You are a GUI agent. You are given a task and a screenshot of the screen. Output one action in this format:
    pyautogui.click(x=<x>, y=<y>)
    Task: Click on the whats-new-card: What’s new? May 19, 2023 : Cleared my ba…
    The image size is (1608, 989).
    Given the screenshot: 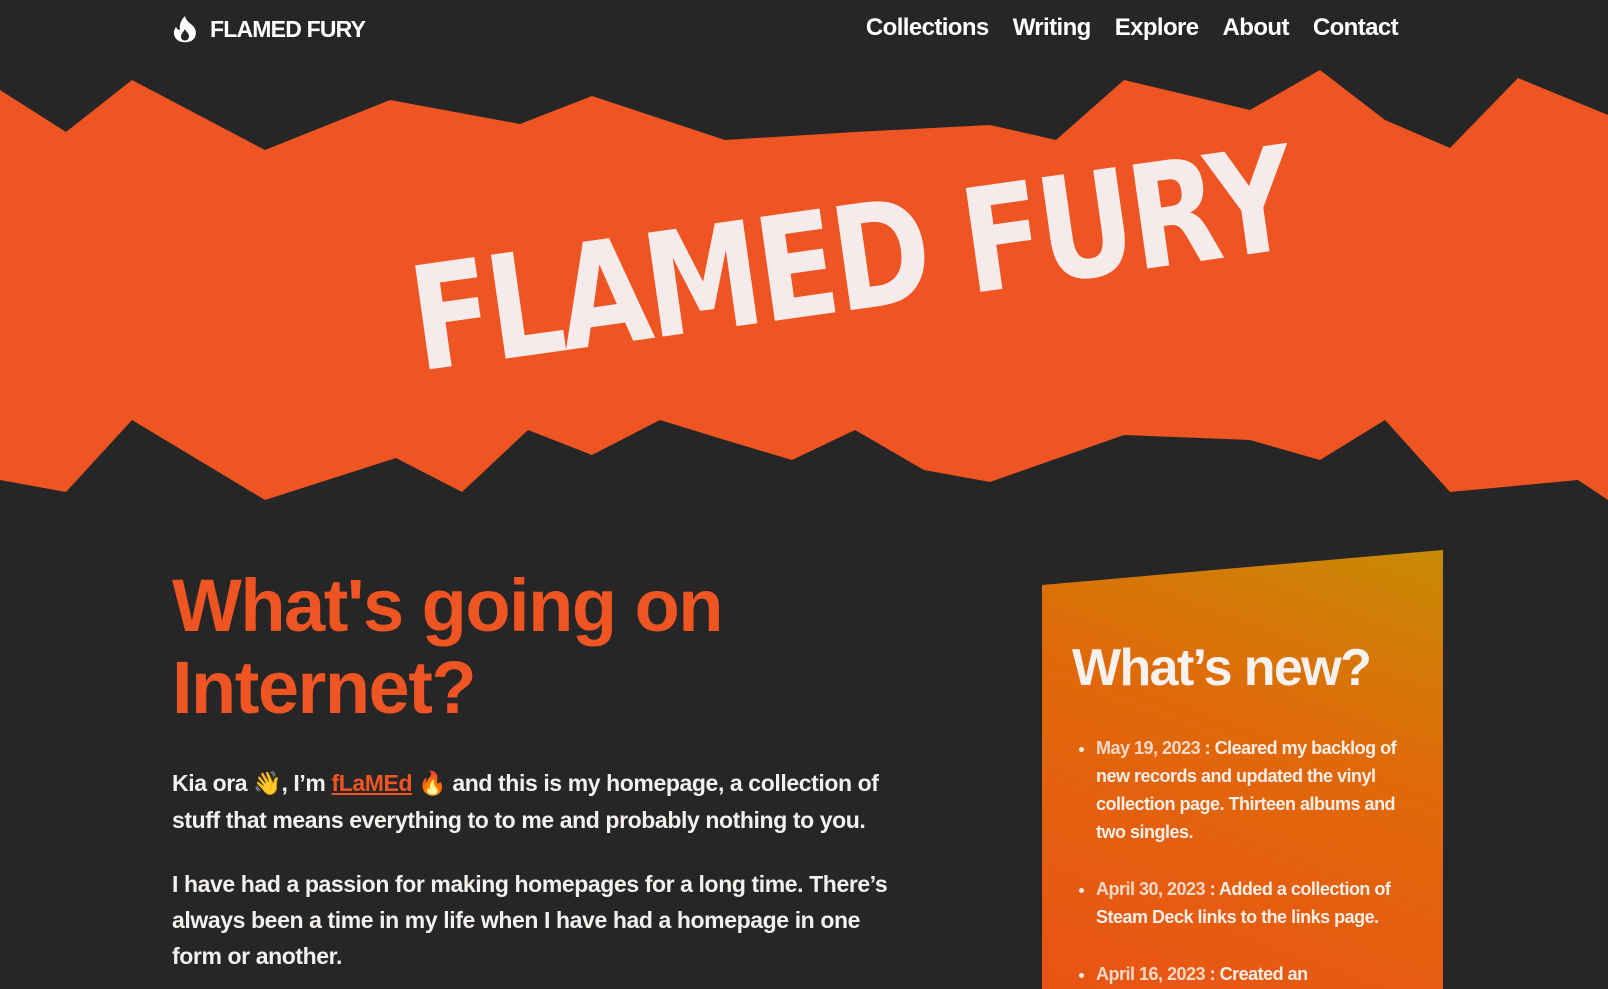 What is the action you would take?
    pyautogui.click(x=1242, y=769)
    